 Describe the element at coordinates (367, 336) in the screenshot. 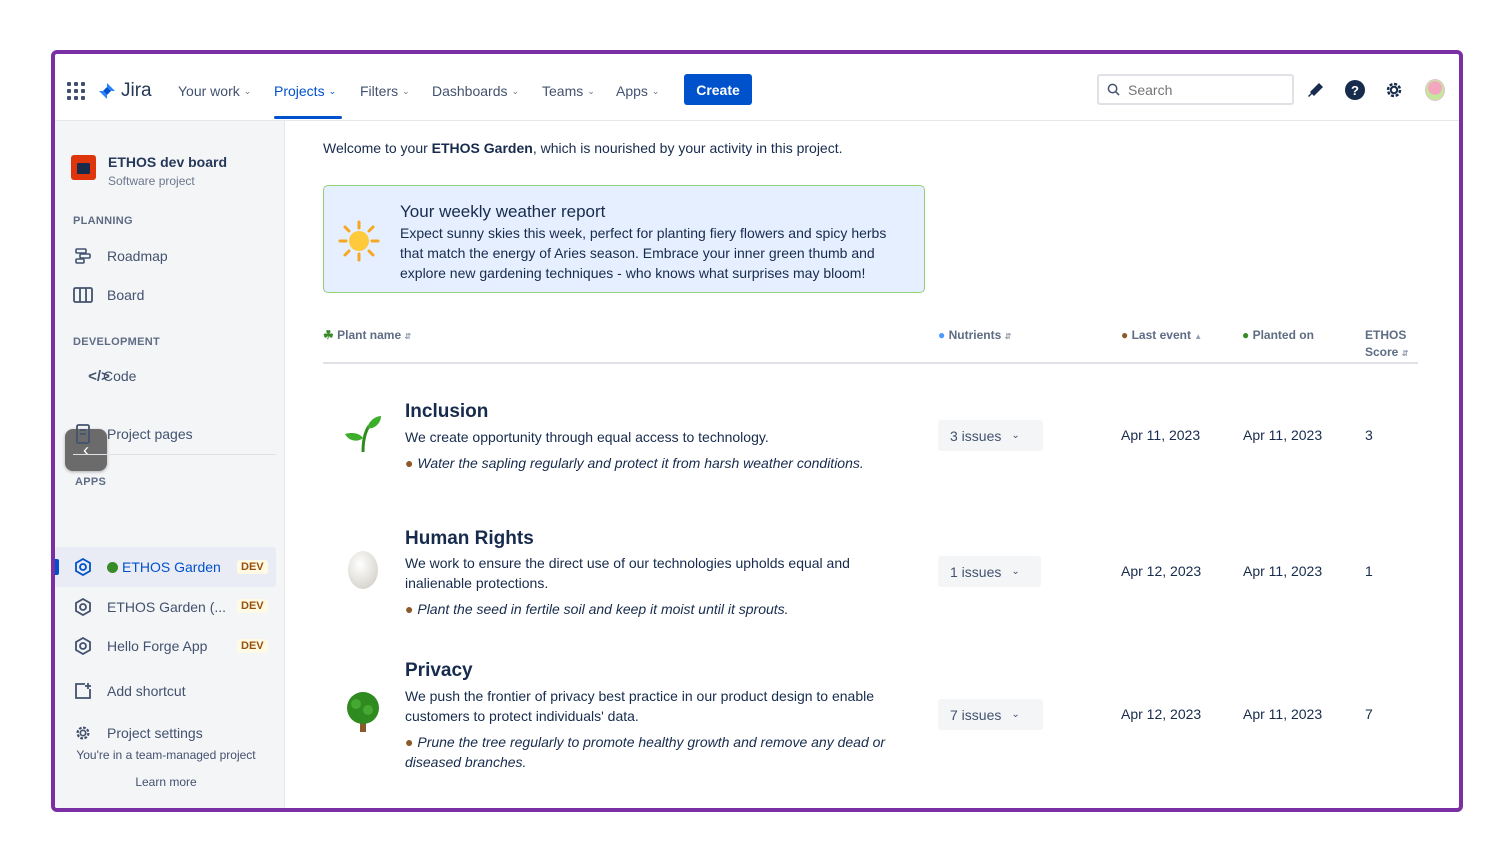

I see `column-plant-name: ☘ Plant name ⇵` at that location.